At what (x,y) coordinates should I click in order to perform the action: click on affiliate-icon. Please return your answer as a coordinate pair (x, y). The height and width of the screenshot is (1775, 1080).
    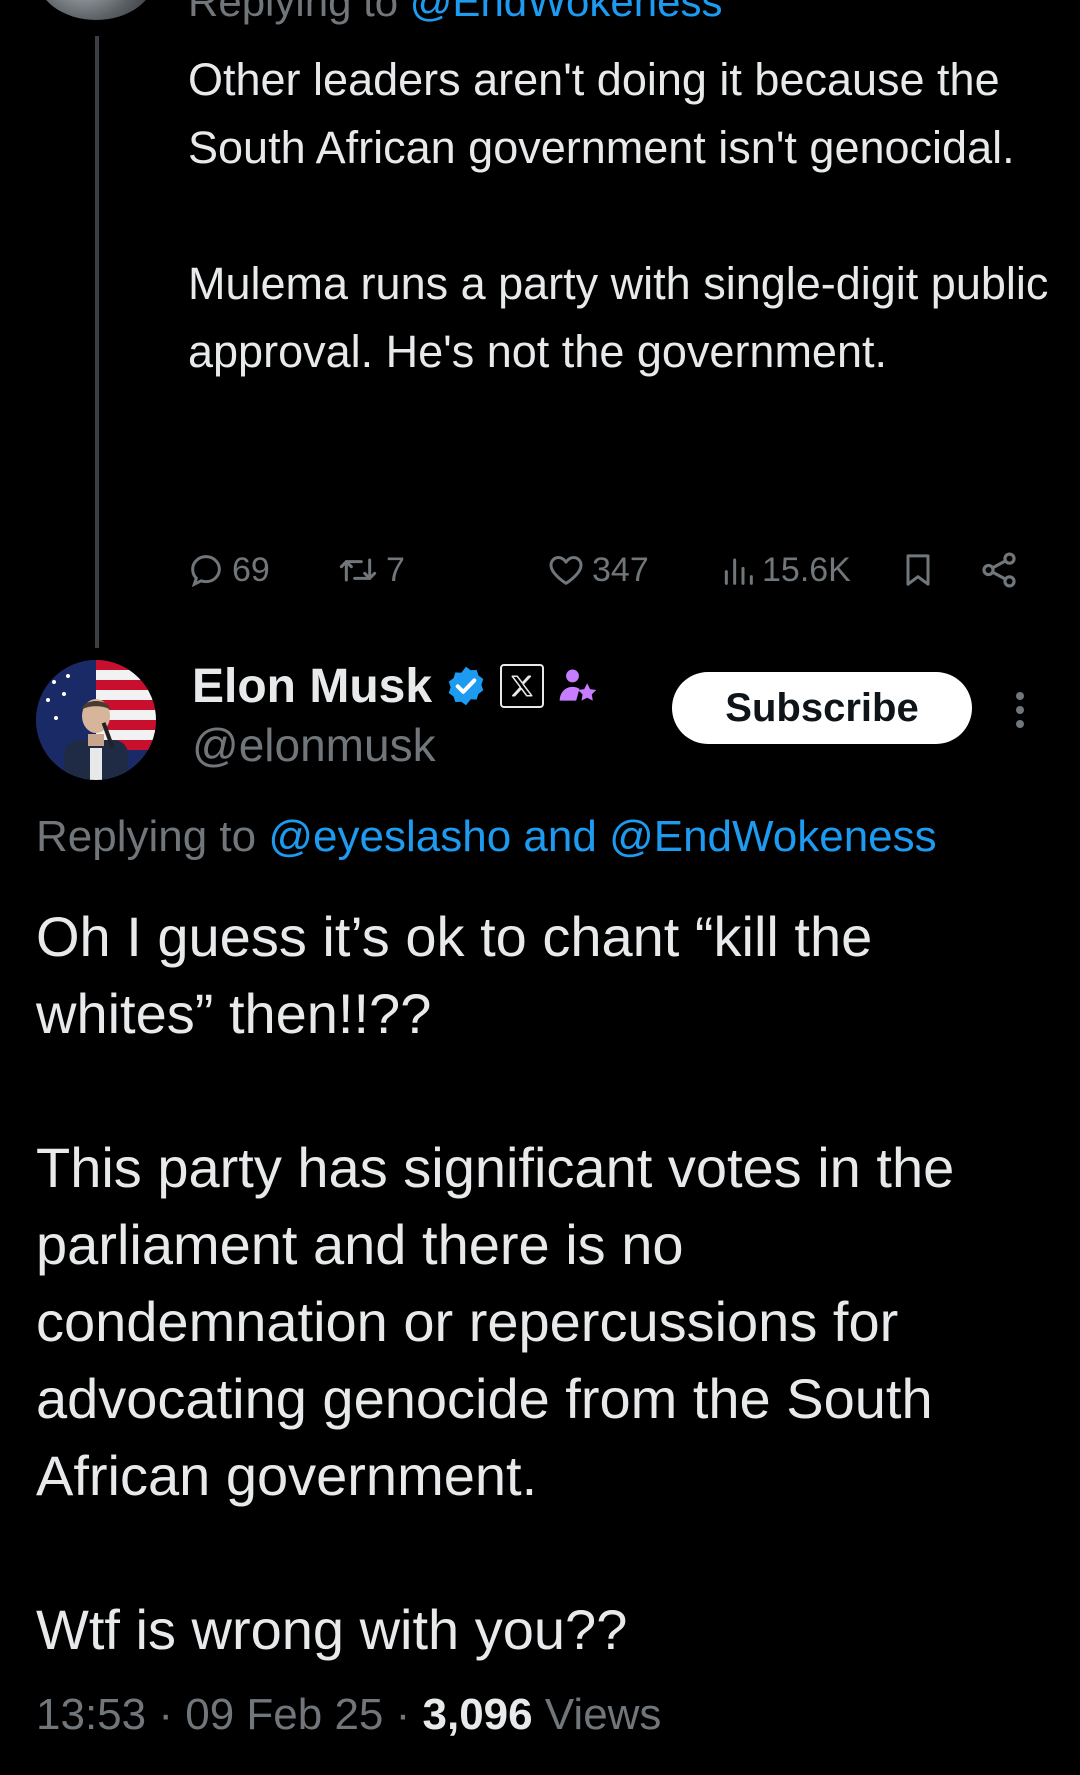
    Looking at the image, I should click on (578, 685).